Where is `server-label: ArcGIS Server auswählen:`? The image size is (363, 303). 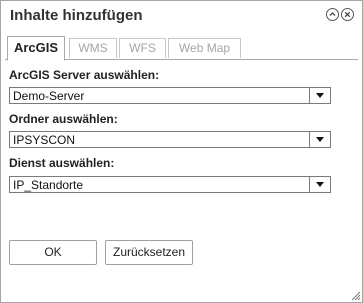 server-label: ArcGIS Server auswählen: is located at coordinates (84, 75).